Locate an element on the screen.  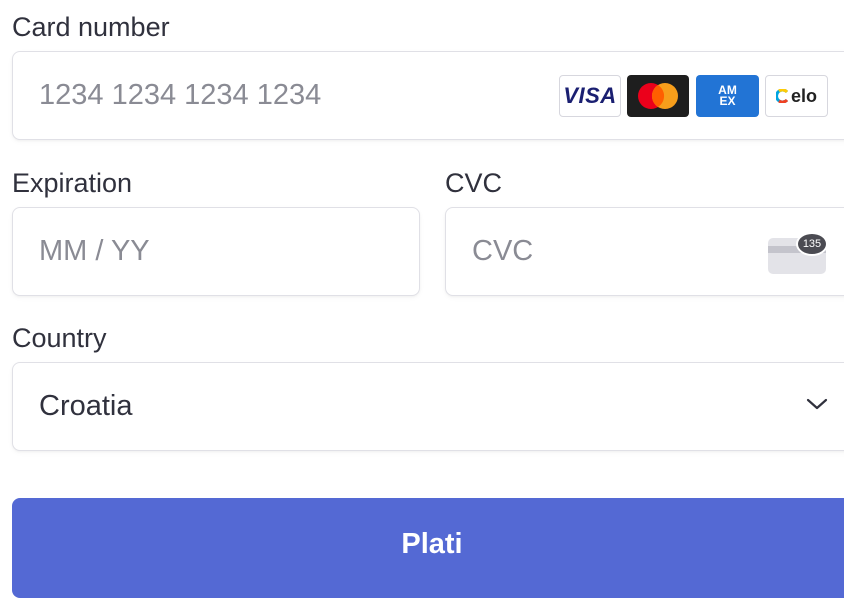
card-number-label: Card number is located at coordinates (91, 27).